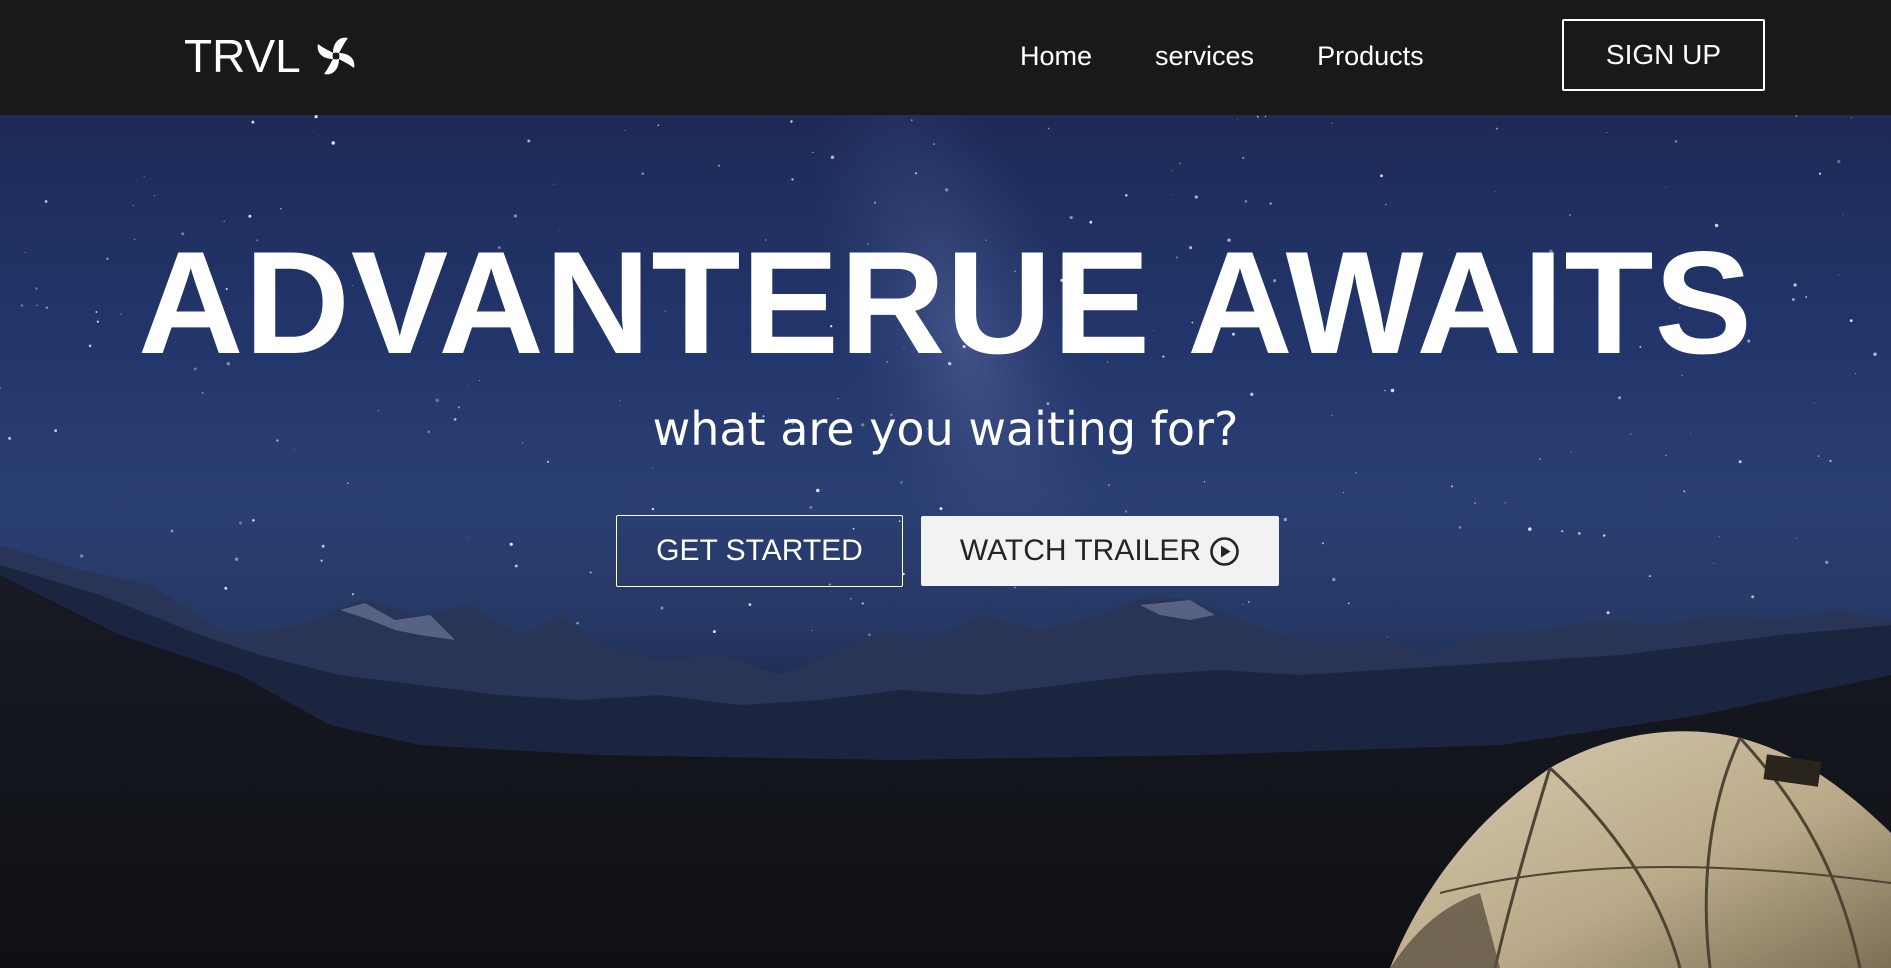 Image resolution: width=1891 pixels, height=968 pixels. I want to click on signup-button: SIGN UP, so click(1663, 55).